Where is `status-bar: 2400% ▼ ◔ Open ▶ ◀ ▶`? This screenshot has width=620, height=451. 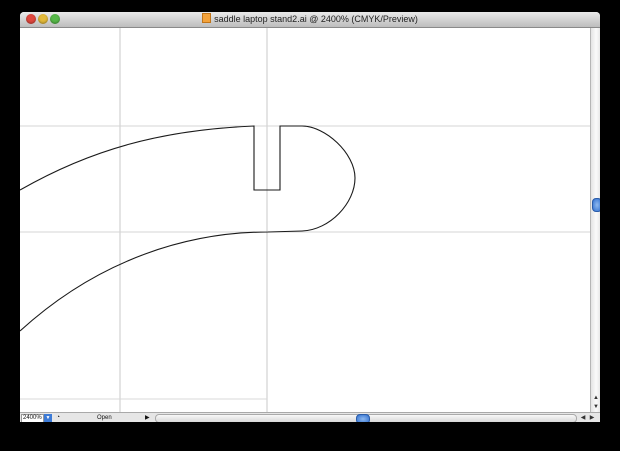 status-bar: 2400% ▼ ◔ Open ▶ ◀ ▶ is located at coordinates (310, 417).